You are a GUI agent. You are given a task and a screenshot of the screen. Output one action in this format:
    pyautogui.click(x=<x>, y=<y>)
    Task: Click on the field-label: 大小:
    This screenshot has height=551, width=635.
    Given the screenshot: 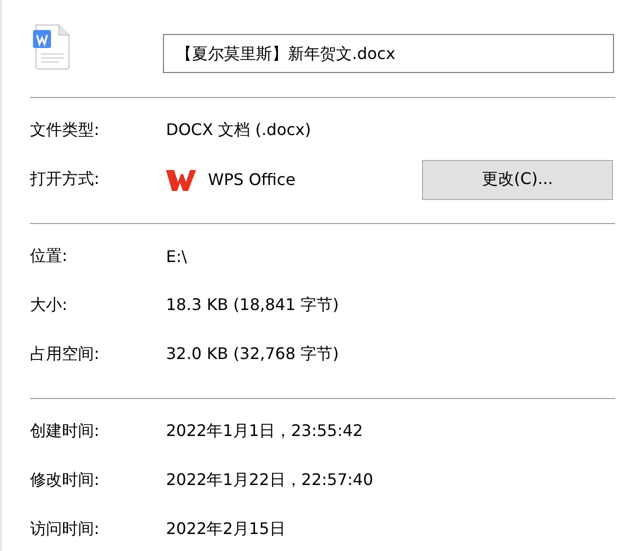 What is the action you would take?
    pyautogui.click(x=48, y=305)
    